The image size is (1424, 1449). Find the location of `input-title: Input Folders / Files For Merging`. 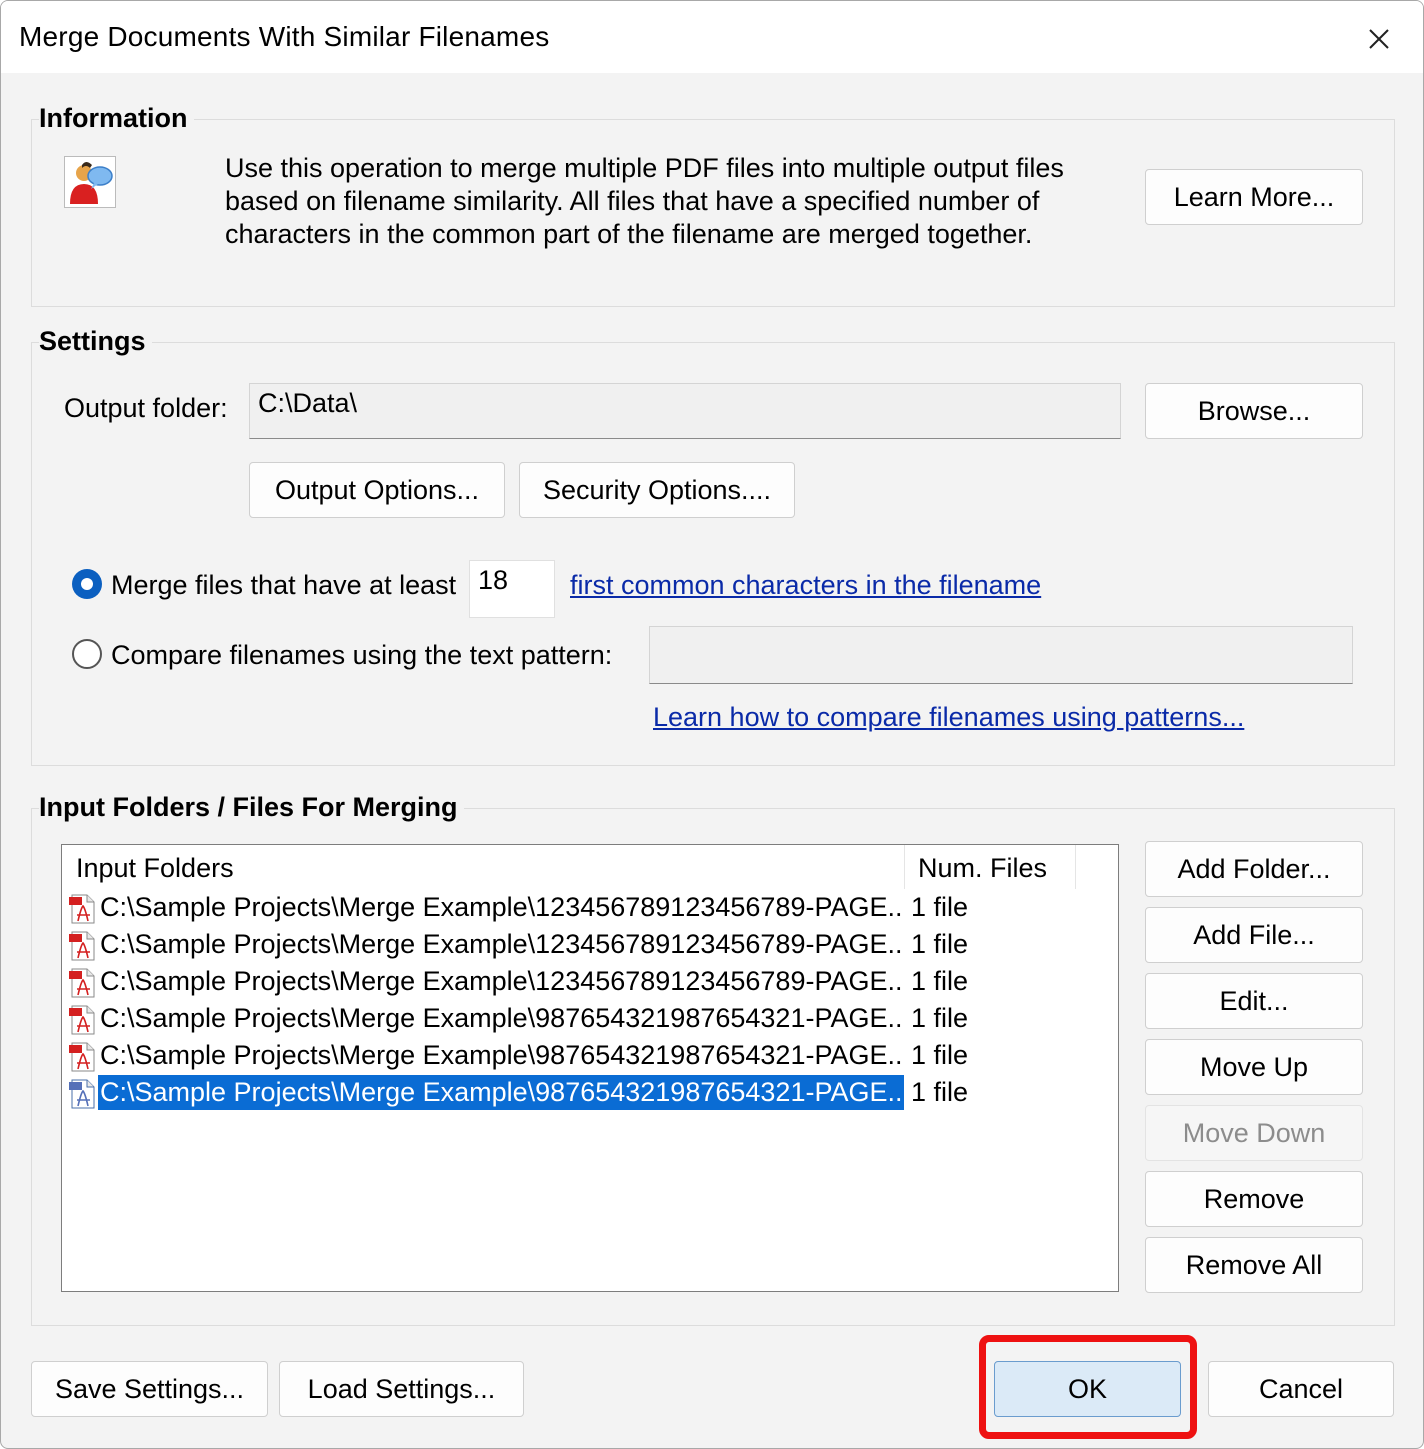

input-title: Input Folders / Files For Merging is located at coordinates (251, 807).